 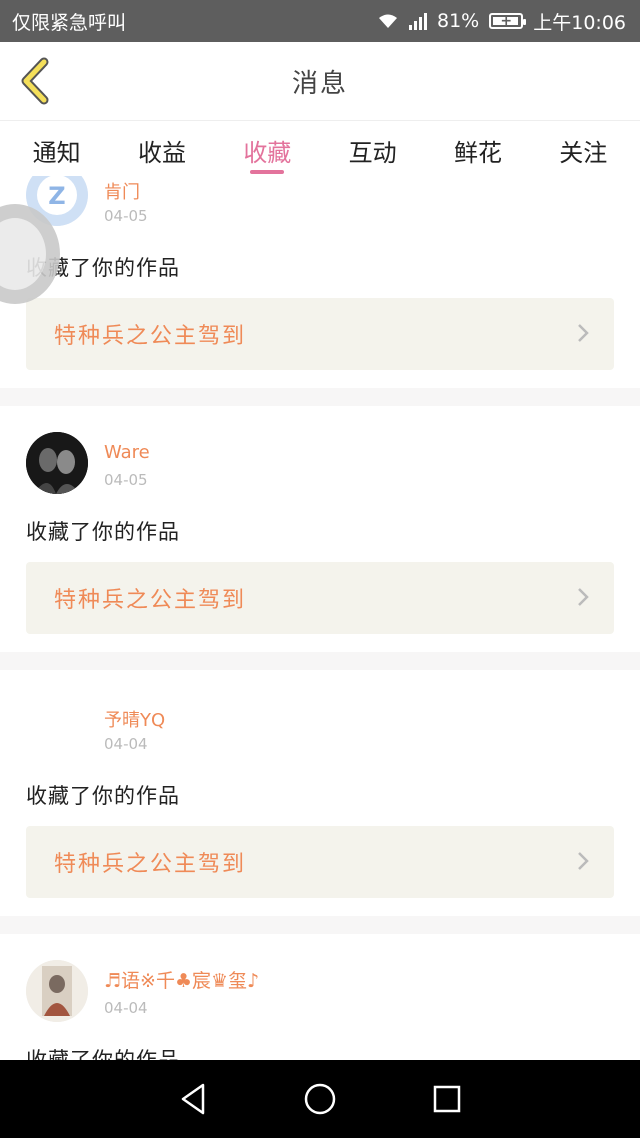 I want to click on back-arrow-icon, so click(x=36, y=81).